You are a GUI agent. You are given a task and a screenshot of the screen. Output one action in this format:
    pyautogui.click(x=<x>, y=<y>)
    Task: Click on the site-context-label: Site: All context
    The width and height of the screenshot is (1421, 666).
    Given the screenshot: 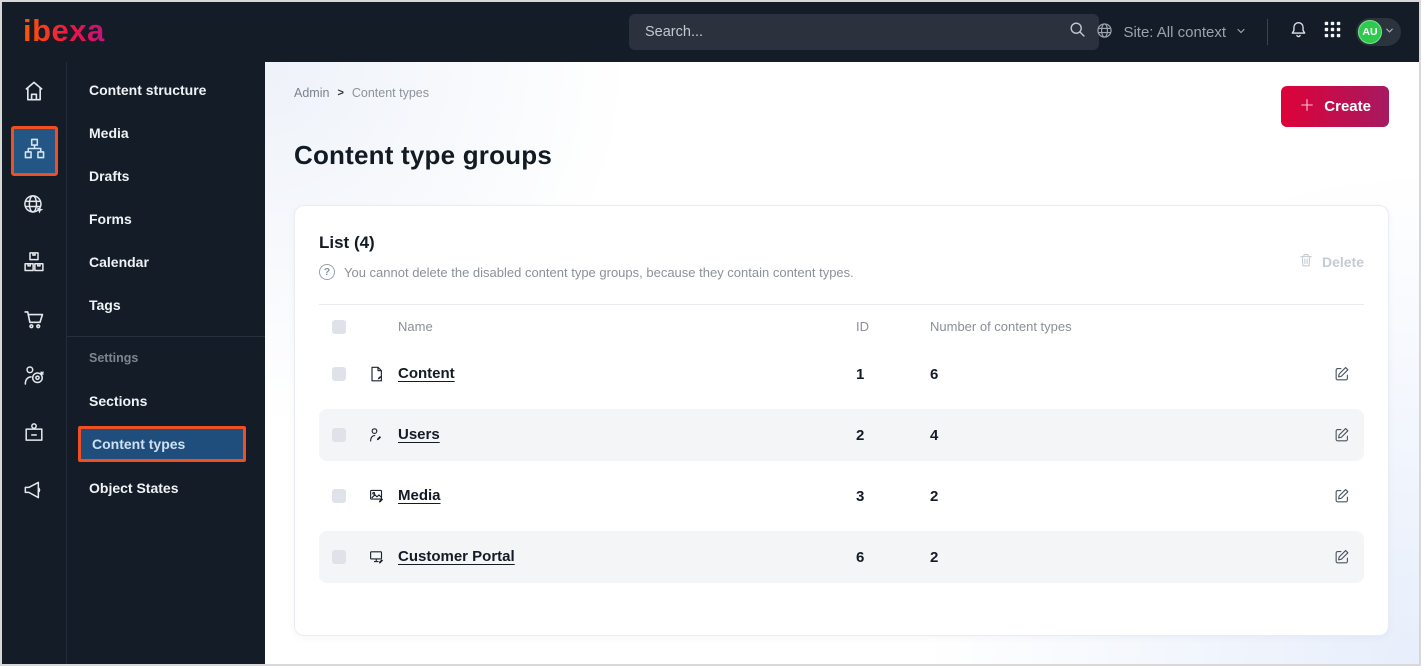 What is the action you would take?
    pyautogui.click(x=1174, y=32)
    